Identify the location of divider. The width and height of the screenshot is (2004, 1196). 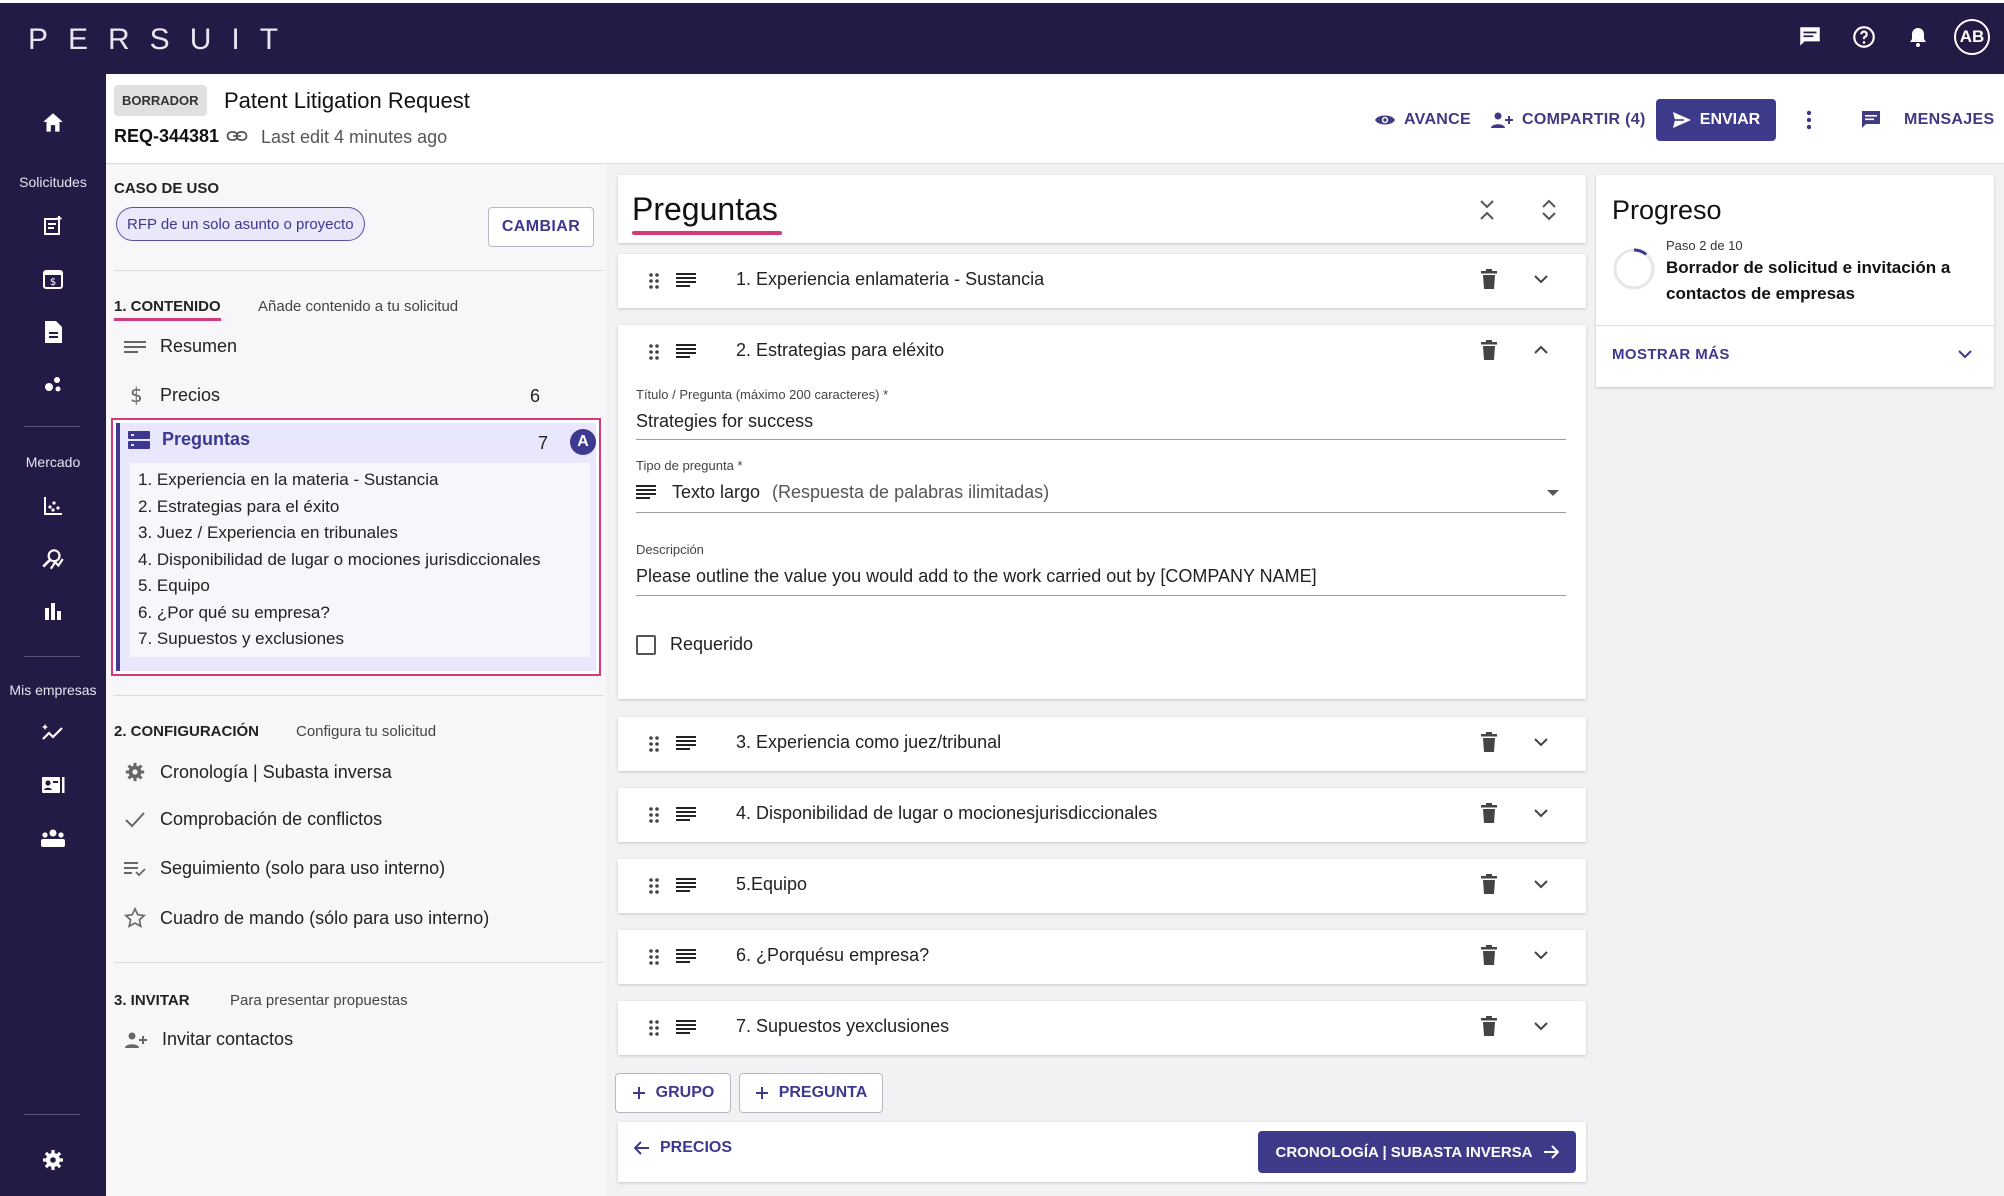
(359, 962).